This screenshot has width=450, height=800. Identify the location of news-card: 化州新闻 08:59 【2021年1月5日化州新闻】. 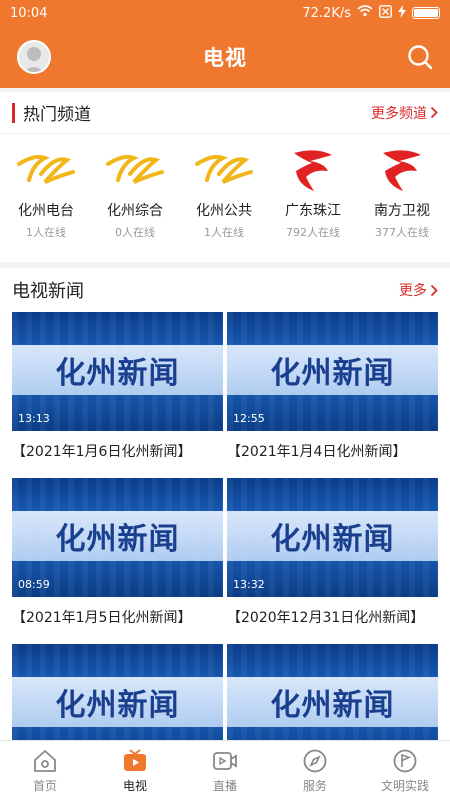
(117, 561).